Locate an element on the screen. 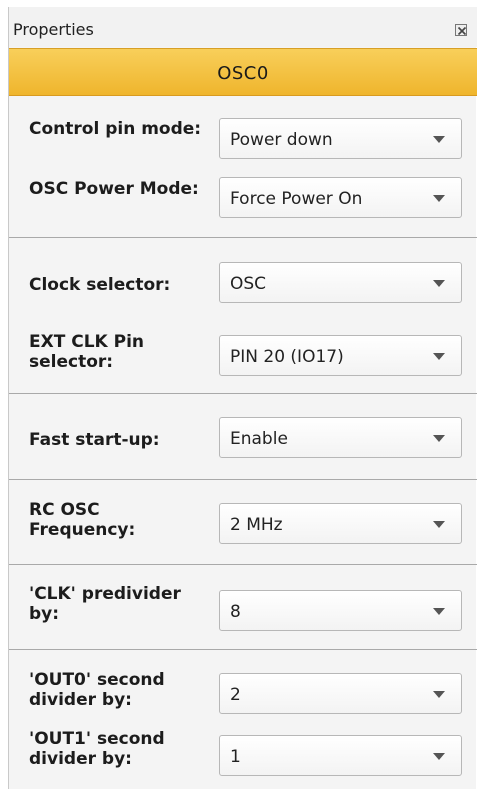 The image size is (478, 789). control-pin-mode-value: Power down is located at coordinates (281, 140).